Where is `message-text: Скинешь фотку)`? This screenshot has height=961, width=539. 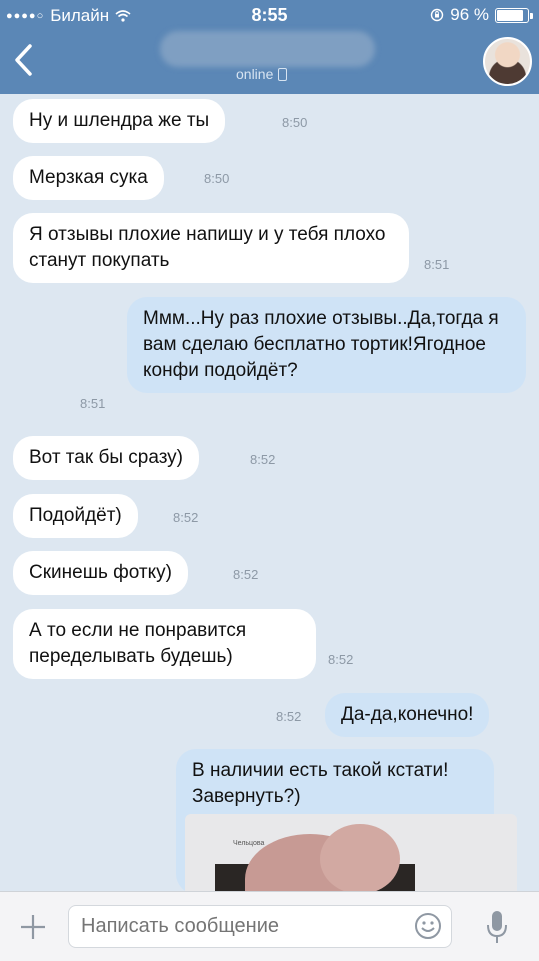
message-text: Скинешь фотку) is located at coordinates (100, 572).